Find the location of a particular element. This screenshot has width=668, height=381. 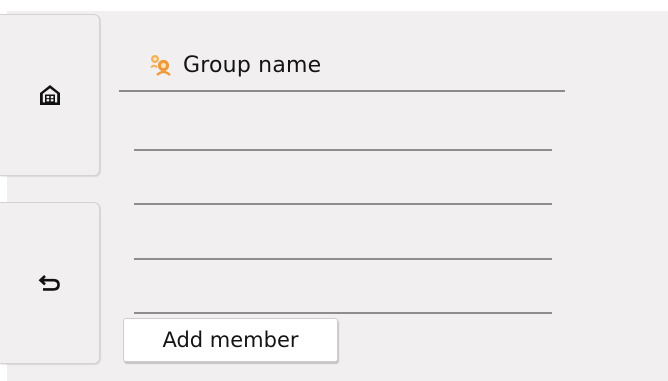

home-button is located at coordinates (50, 95).